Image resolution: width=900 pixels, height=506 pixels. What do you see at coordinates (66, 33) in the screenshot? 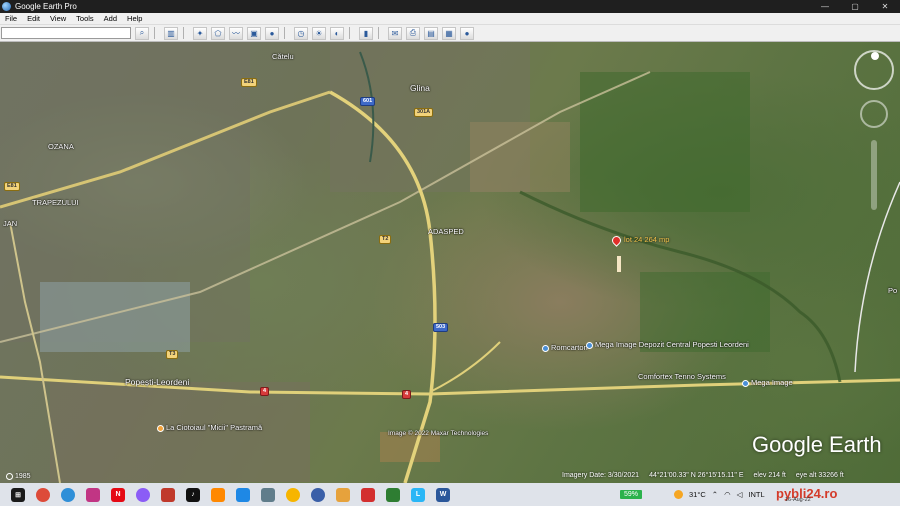
I see `search-input` at bounding box center [66, 33].